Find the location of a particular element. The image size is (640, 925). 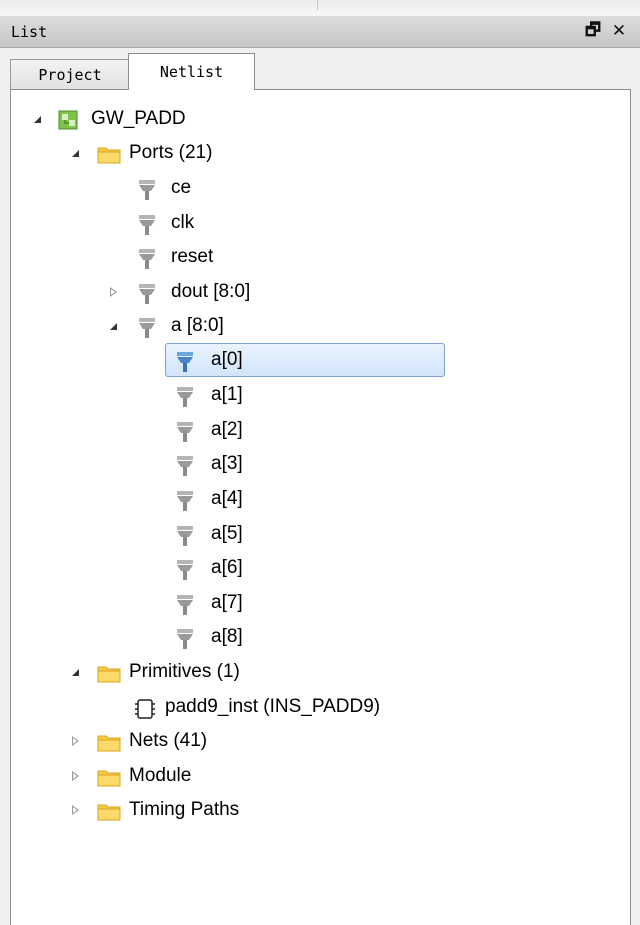

tree-label: GW_PADD is located at coordinates (138, 118).